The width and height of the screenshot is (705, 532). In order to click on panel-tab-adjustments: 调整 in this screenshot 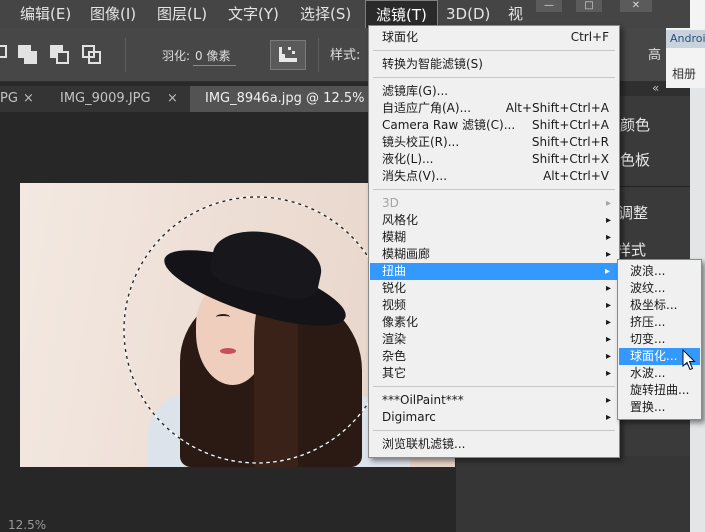, I will do `click(633, 213)`.